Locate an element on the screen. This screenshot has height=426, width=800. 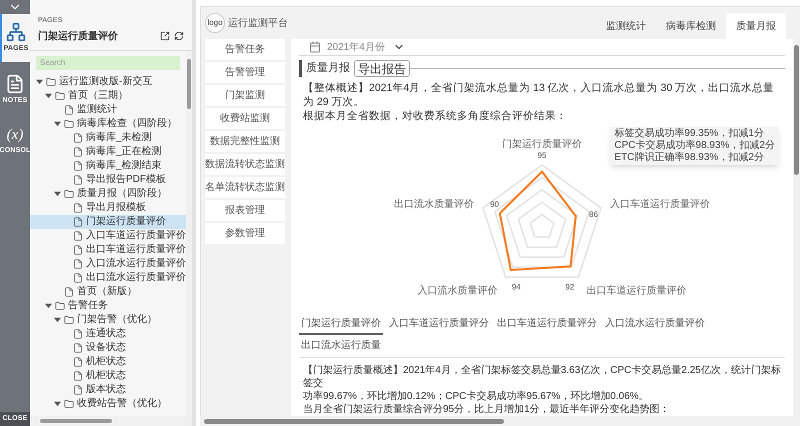
detail-text: 功率99.67%，环比增加0.12%；CPC卡交易成功率95.67%，环比增加0.06%。 is located at coordinates (476, 396).